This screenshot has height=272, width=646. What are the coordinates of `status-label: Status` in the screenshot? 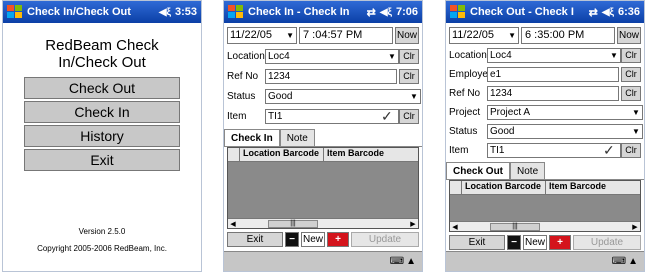 It's located at (463, 131).